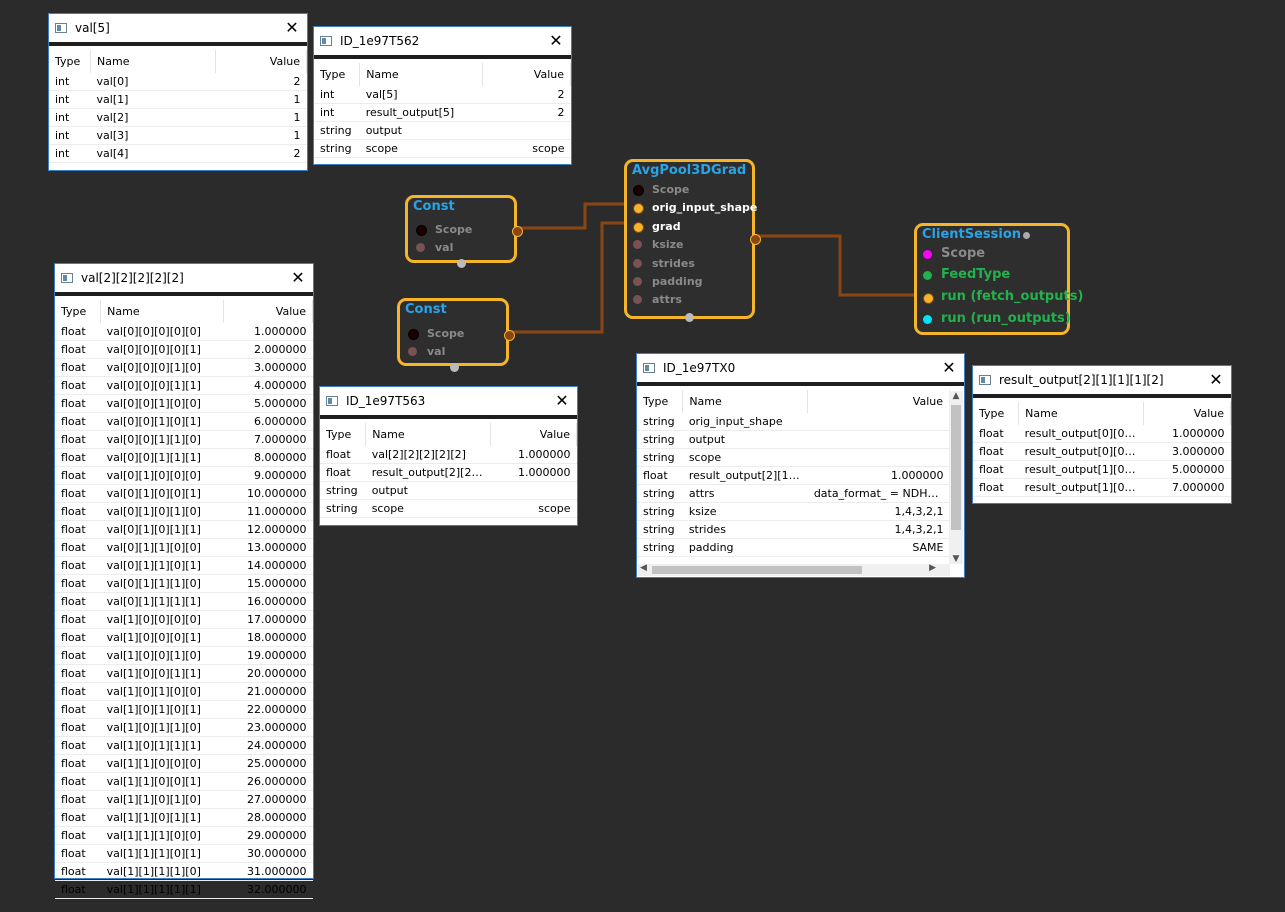 This screenshot has width=1285, height=912. Describe the element at coordinates (800, 370) in the screenshot. I see `window-titlebar: ID_1e97TX0 ✕` at that location.